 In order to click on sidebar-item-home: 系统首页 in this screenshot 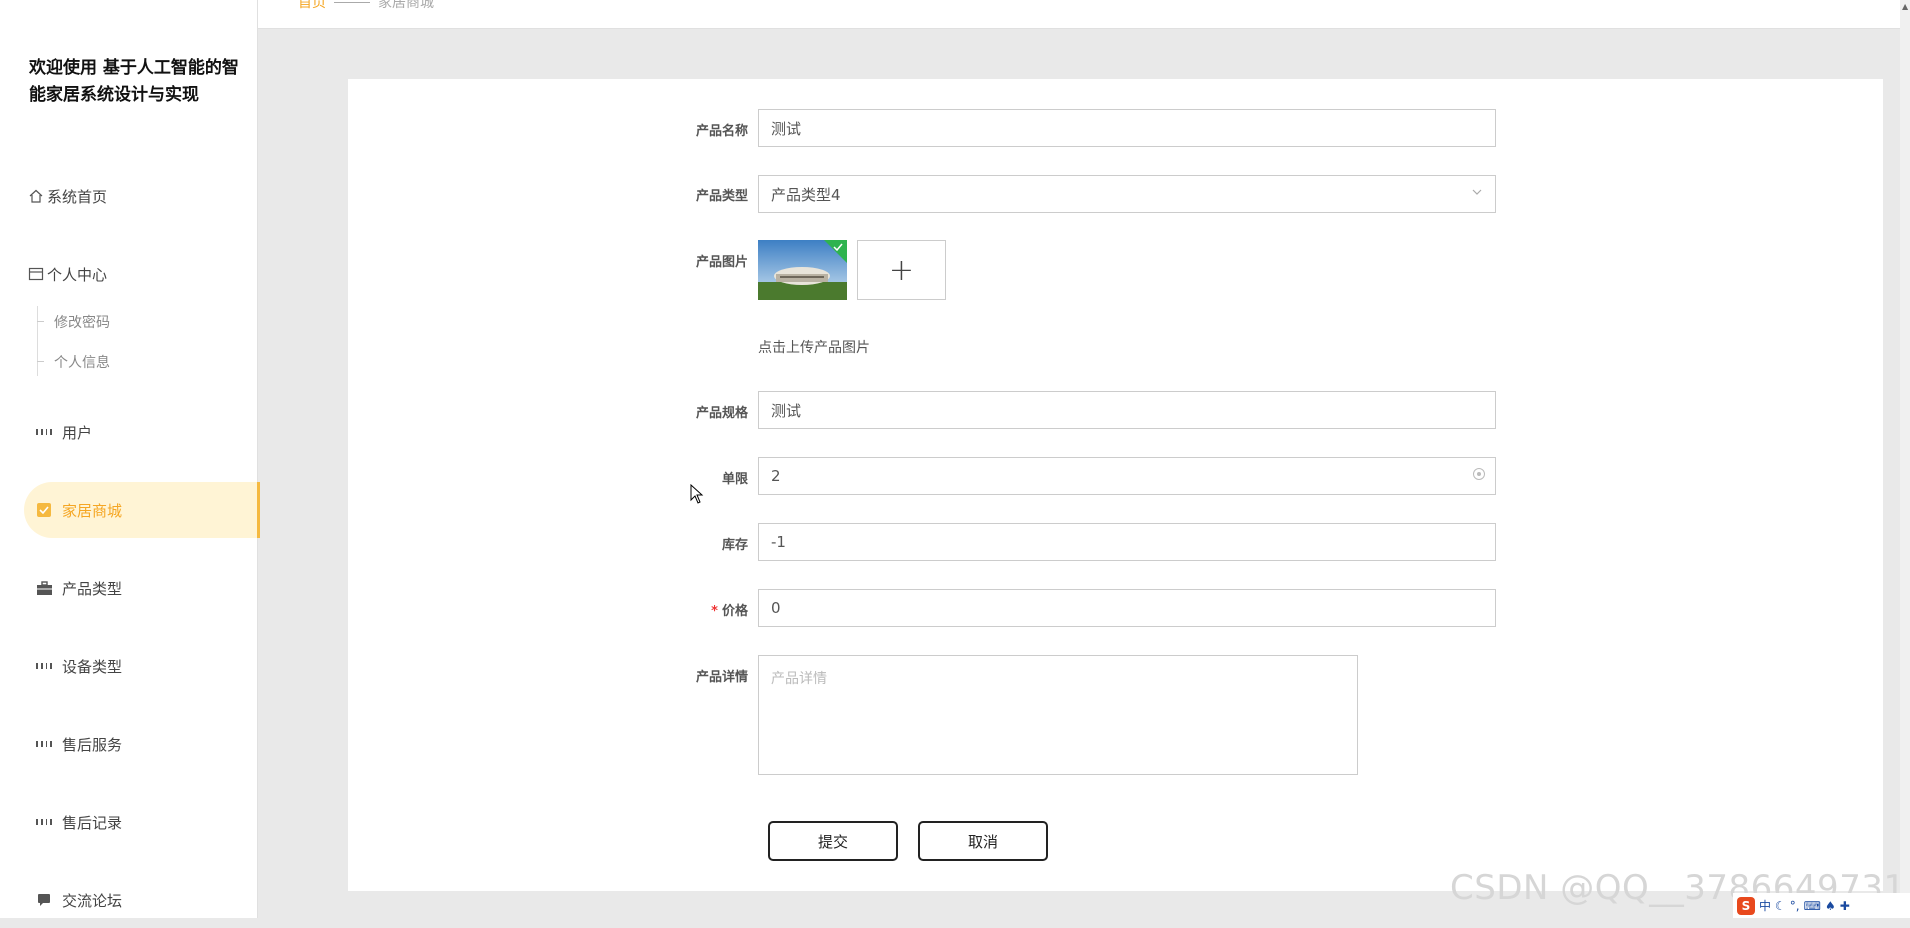, I will do `click(128, 196)`.